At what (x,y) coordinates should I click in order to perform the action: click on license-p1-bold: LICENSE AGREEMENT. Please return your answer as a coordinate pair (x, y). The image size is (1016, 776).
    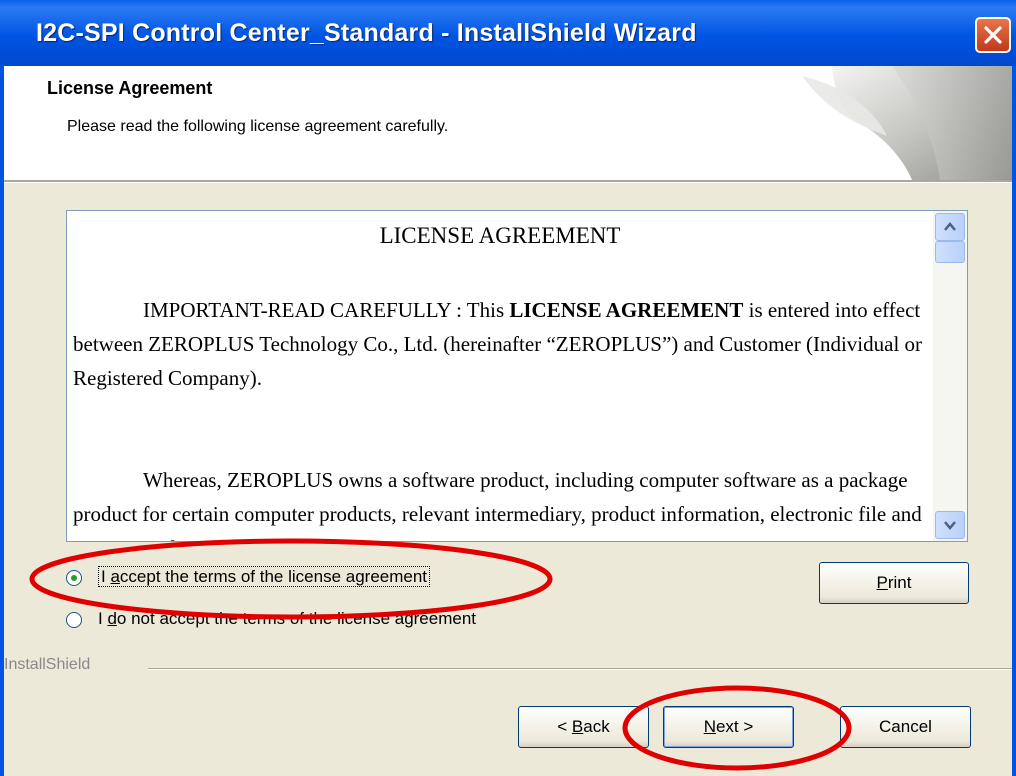
    Looking at the image, I should click on (626, 310).